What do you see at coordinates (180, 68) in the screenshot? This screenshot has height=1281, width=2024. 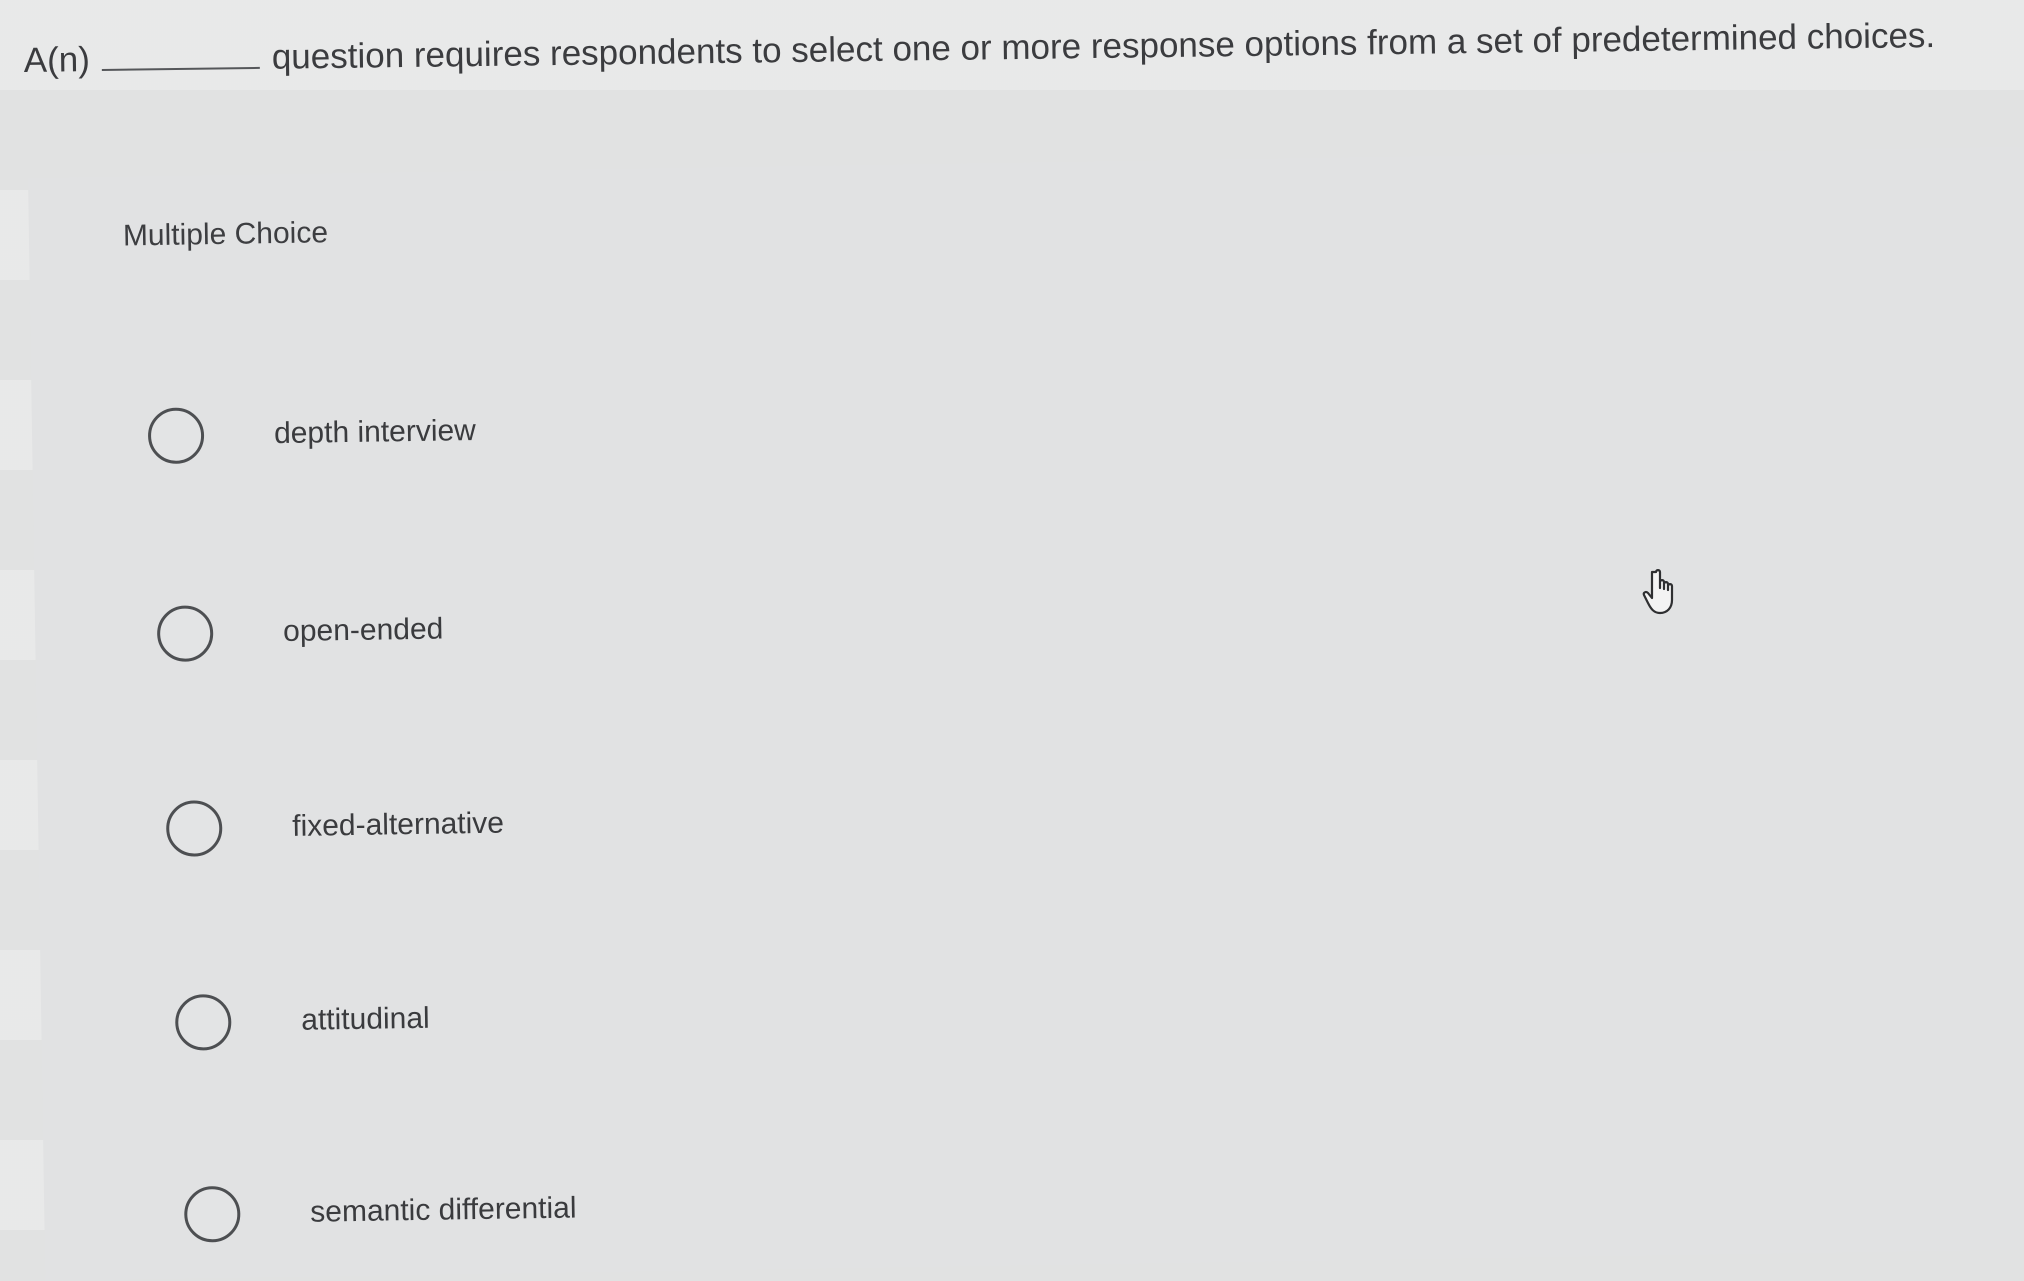 I see `answer-blank` at bounding box center [180, 68].